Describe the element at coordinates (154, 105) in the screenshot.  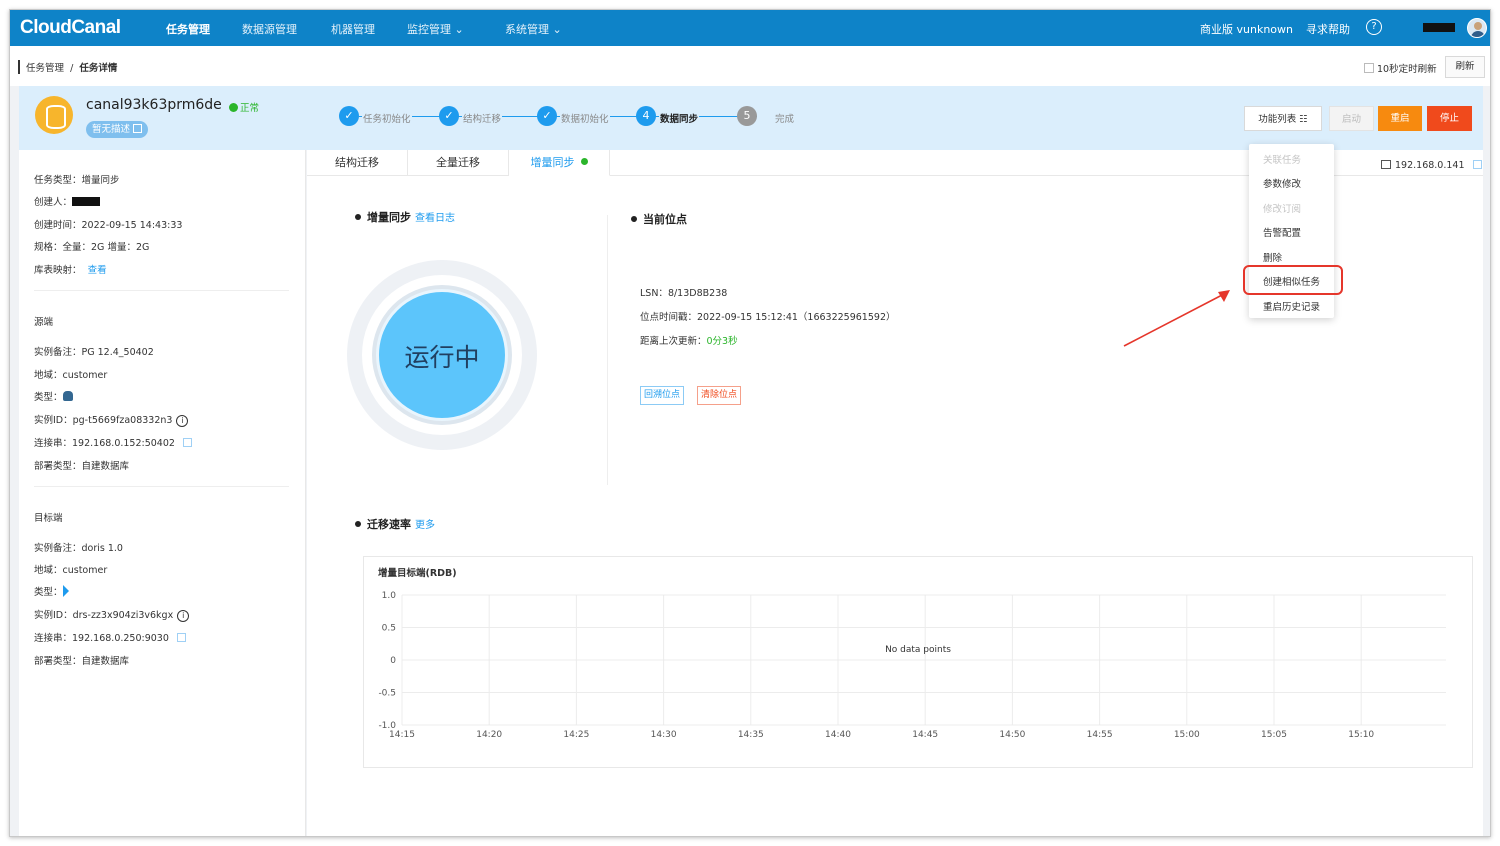
I see `task-name: canal93k63prm6de` at that location.